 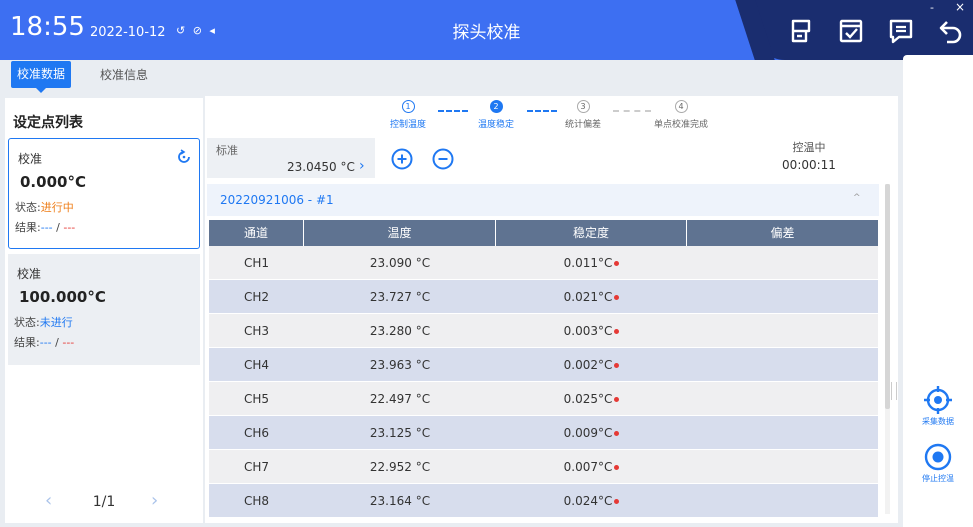 I want to click on window-close-button: ×, so click(x=960, y=7).